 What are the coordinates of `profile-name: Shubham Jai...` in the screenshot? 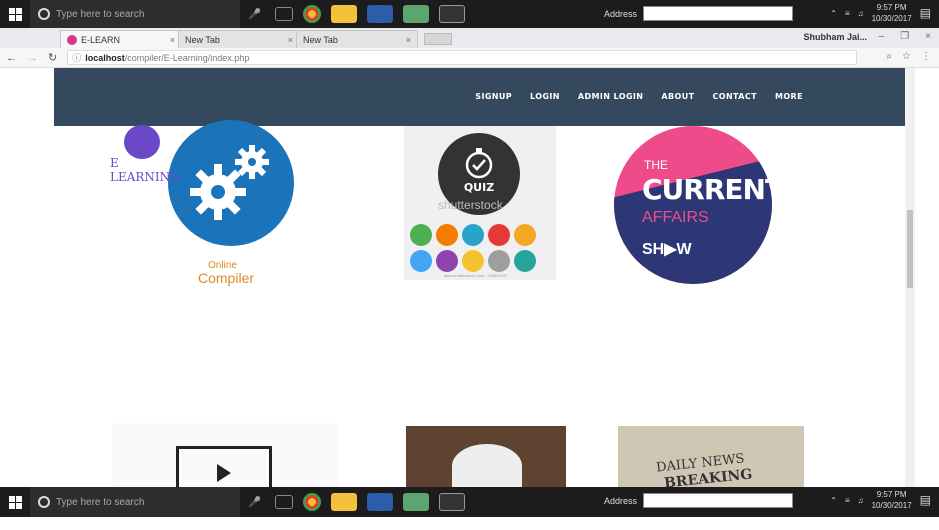 It's located at (835, 37).